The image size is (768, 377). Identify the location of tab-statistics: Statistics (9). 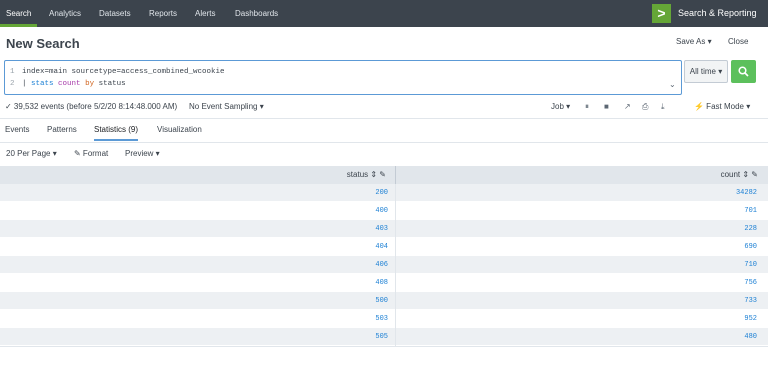
(116, 133).